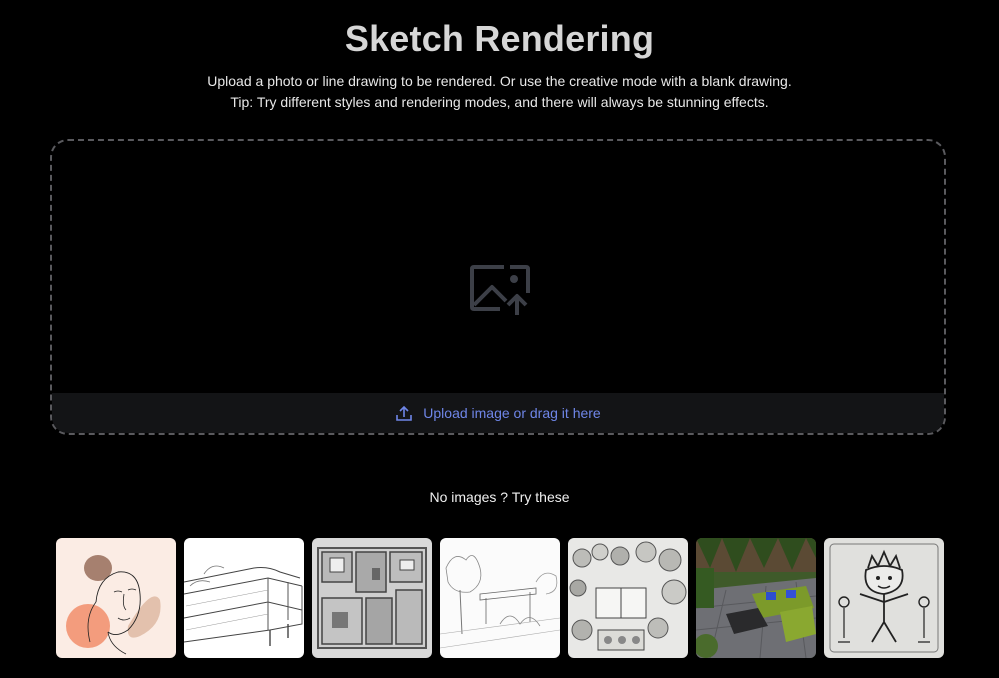 The height and width of the screenshot is (678, 999). I want to click on sample-prompt-label: No images ? Try these, so click(499, 497).